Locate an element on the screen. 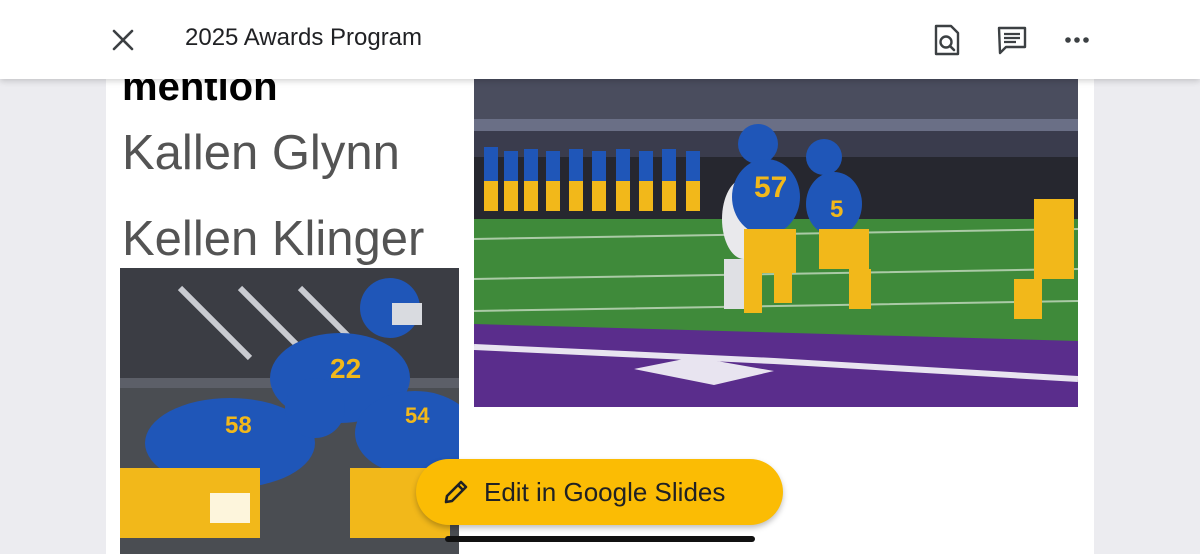 This screenshot has width=1200, height=554. top-app-bar: 2025 Awards Program is located at coordinates (600, 39).